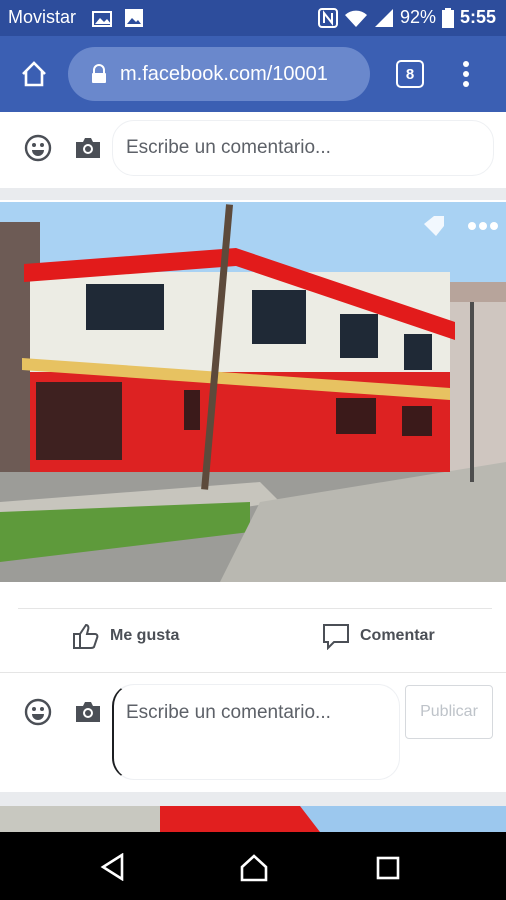  What do you see at coordinates (42, 17) in the screenshot?
I see `carrier-name: Movistar` at bounding box center [42, 17].